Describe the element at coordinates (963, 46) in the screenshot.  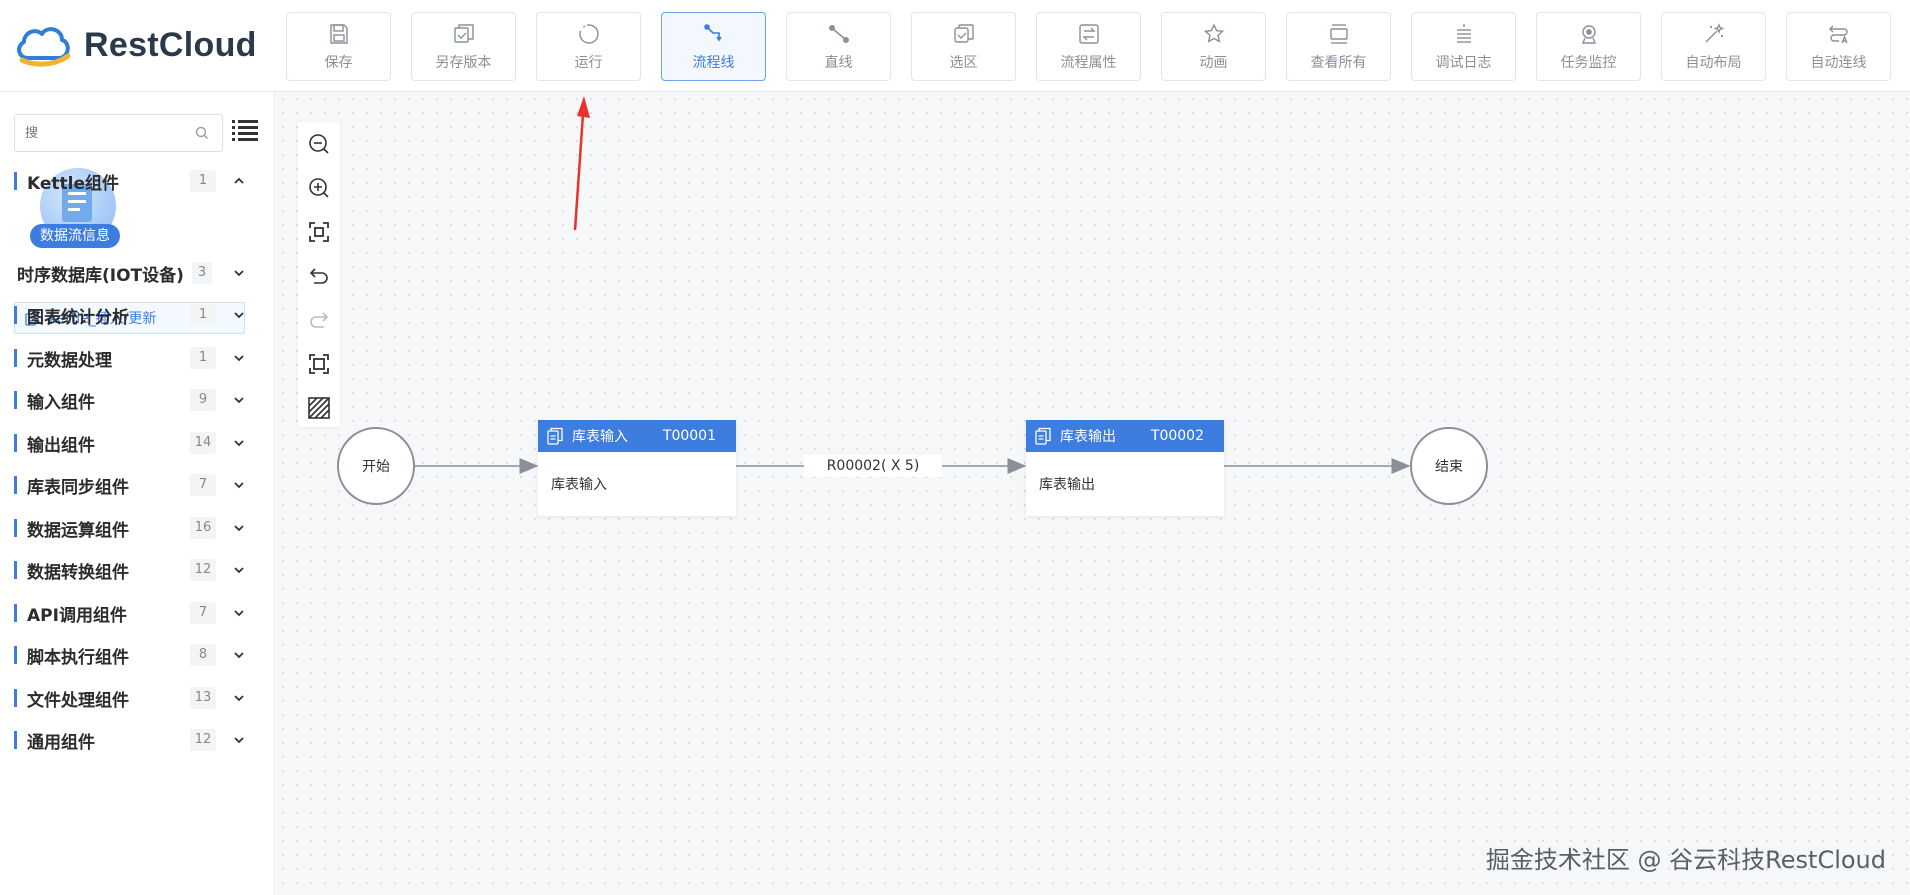
I see `select-area-button: 选区` at that location.